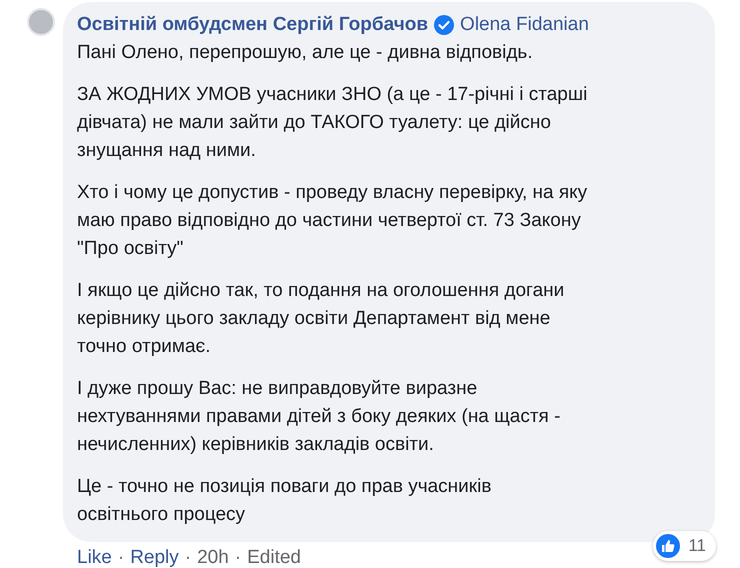 The height and width of the screenshot is (568, 740). What do you see at coordinates (305, 53) in the screenshot?
I see `comment-paragraph: Пані Олено, перепрошую, але це - дивна відповідь.` at bounding box center [305, 53].